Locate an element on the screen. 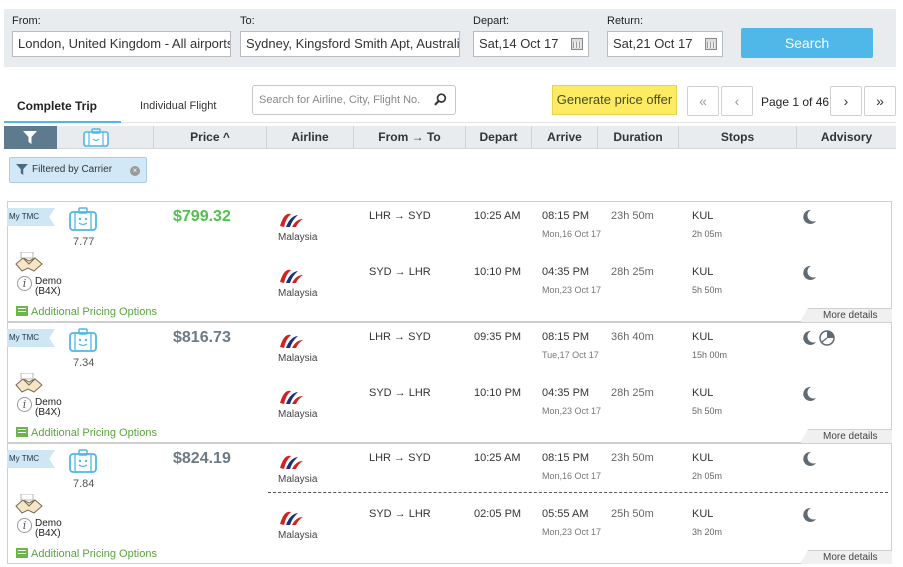 This screenshot has width=903, height=567. column-airline: Airline is located at coordinates (309, 137).